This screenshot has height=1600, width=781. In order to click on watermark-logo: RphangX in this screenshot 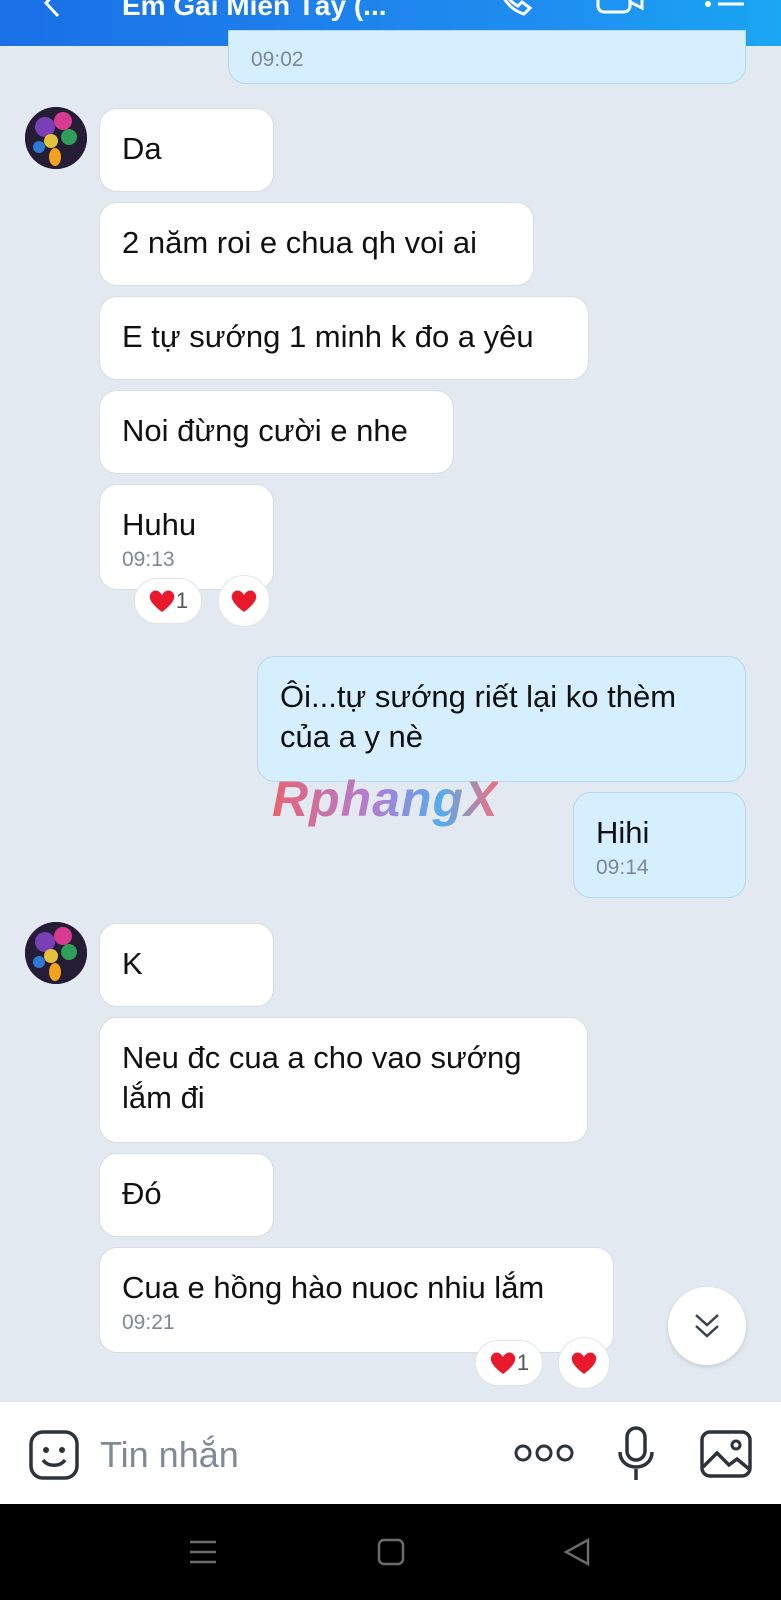, I will do `click(385, 799)`.